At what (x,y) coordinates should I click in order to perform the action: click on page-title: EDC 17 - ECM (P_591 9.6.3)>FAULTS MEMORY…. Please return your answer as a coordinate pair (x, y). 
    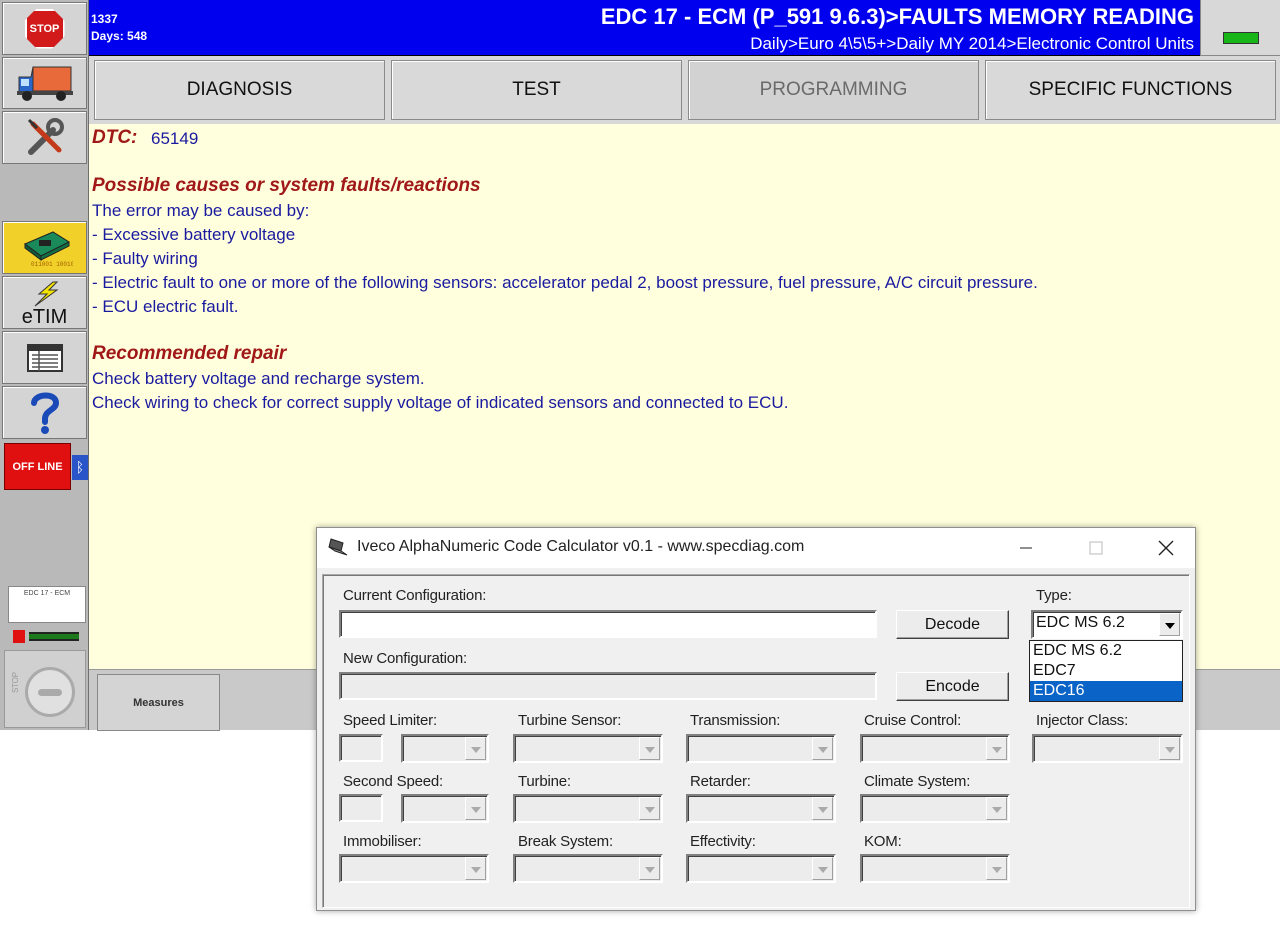
    Looking at the image, I should click on (897, 16).